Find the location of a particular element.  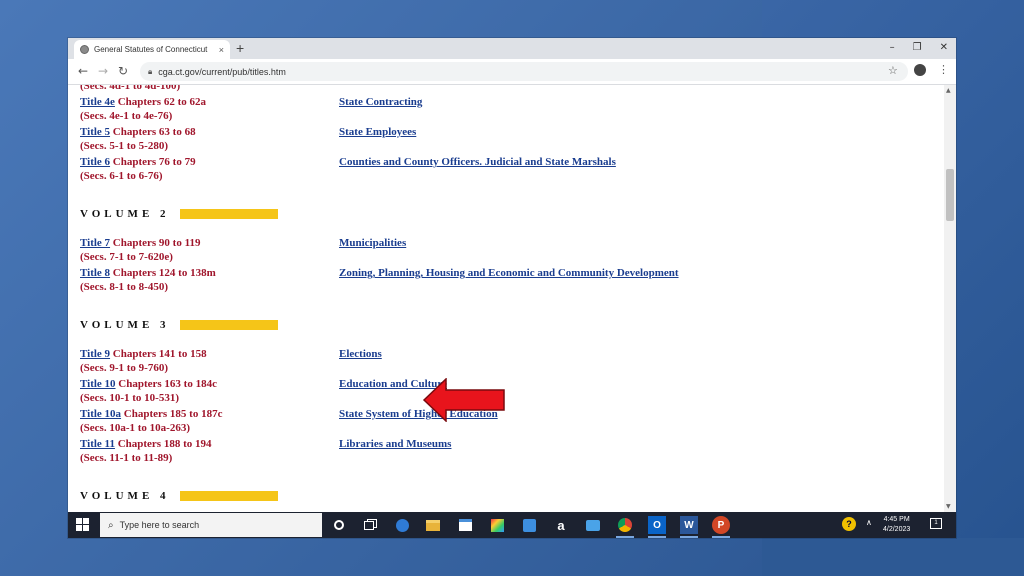

profile-avatar-icon is located at coordinates (920, 70).